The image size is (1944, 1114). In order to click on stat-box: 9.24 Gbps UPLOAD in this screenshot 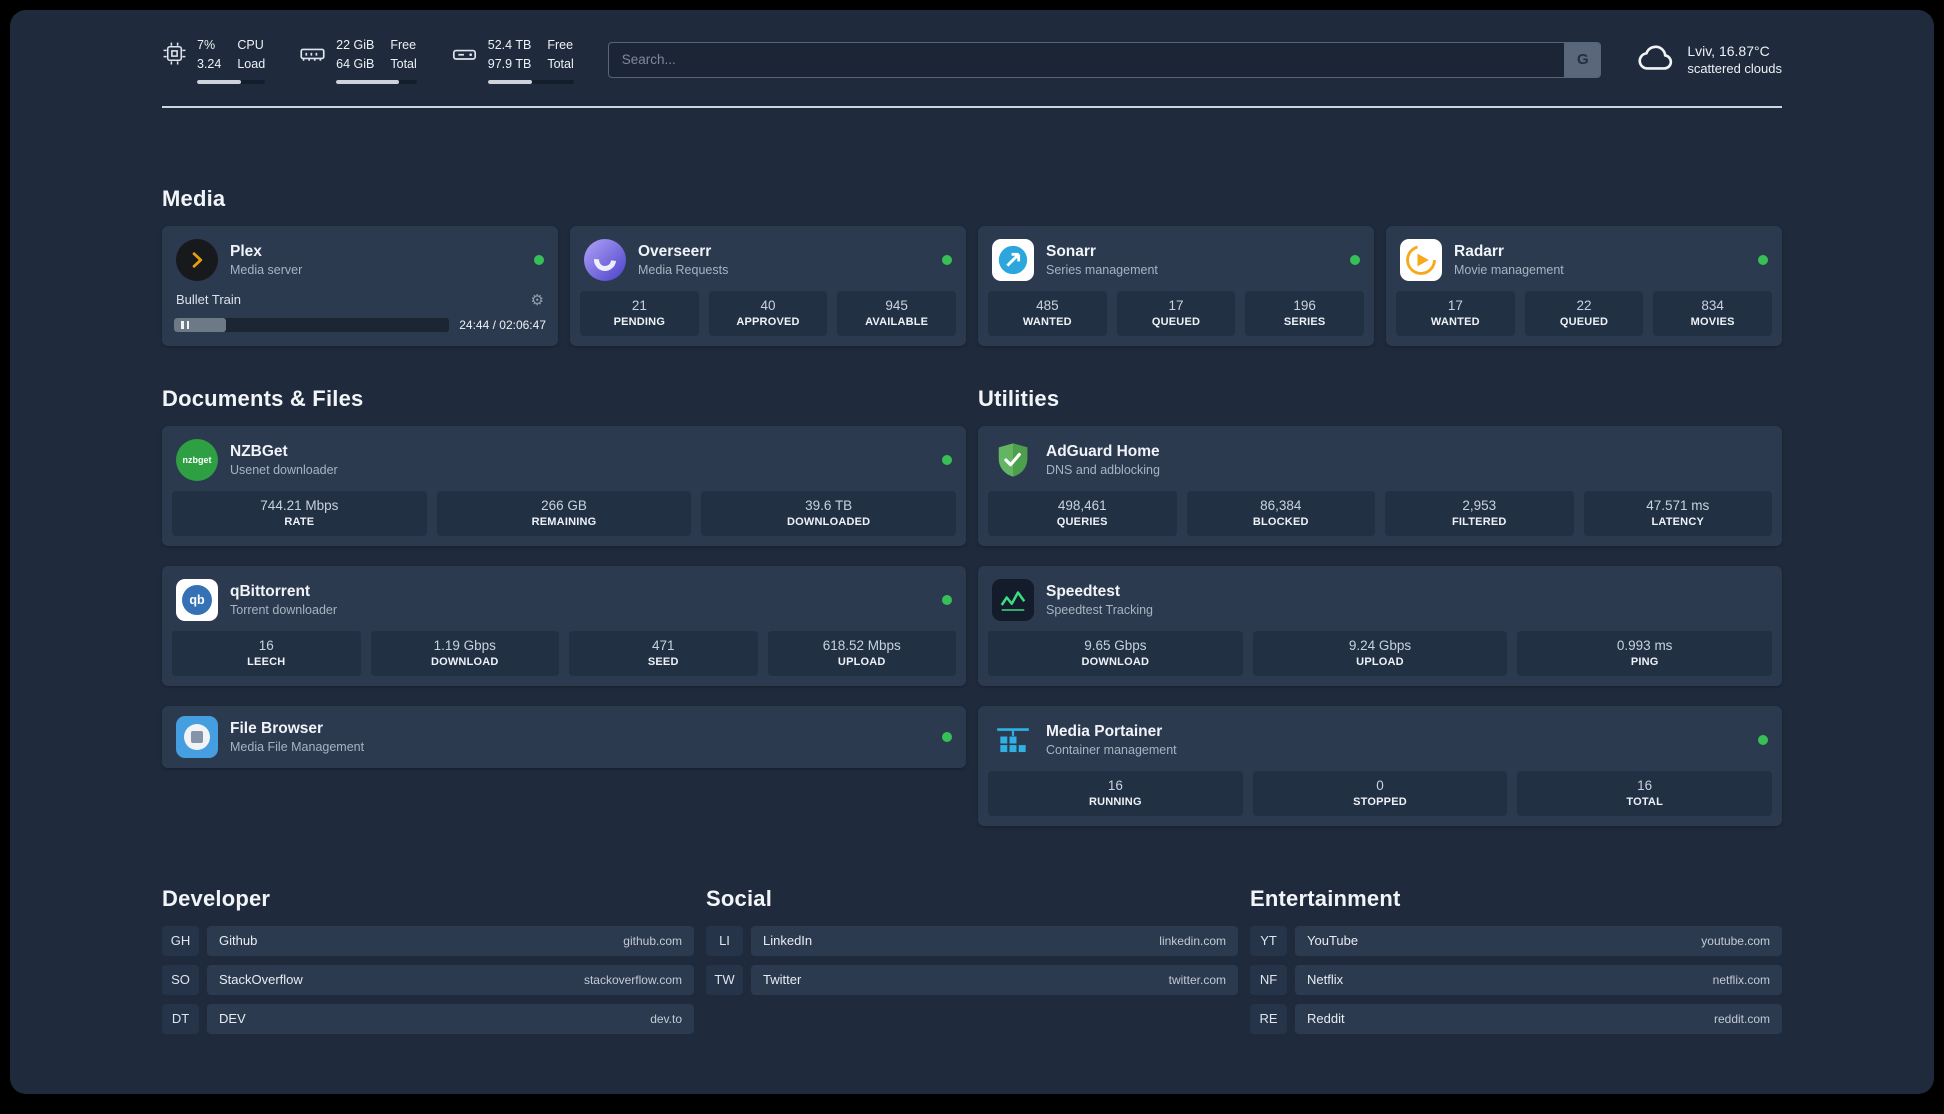, I will do `click(1380, 653)`.